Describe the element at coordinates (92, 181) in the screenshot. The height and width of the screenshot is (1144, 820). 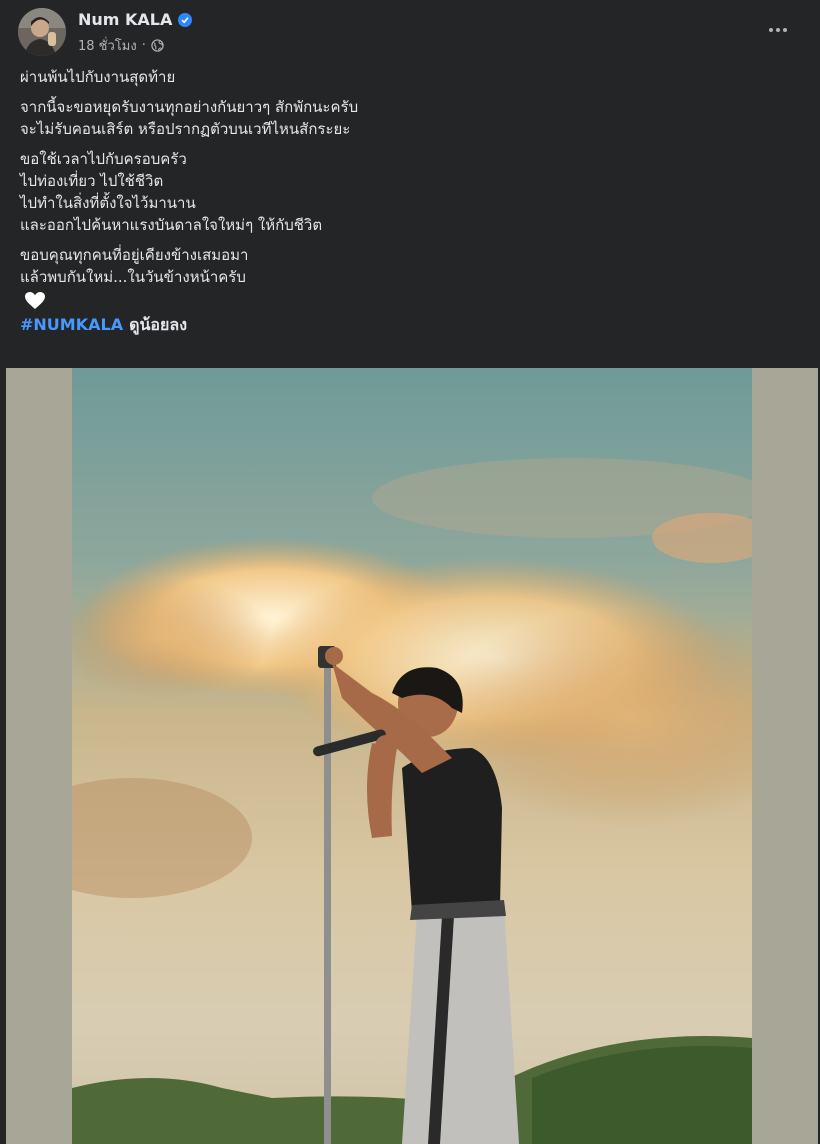
I see `text-line: ไปท่องเที่ยว ไปใช้ชีวิต` at that location.